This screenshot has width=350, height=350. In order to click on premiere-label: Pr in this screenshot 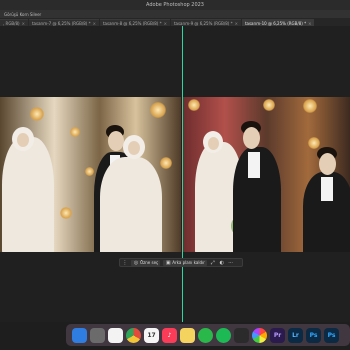, I will do `click(277, 335)`.